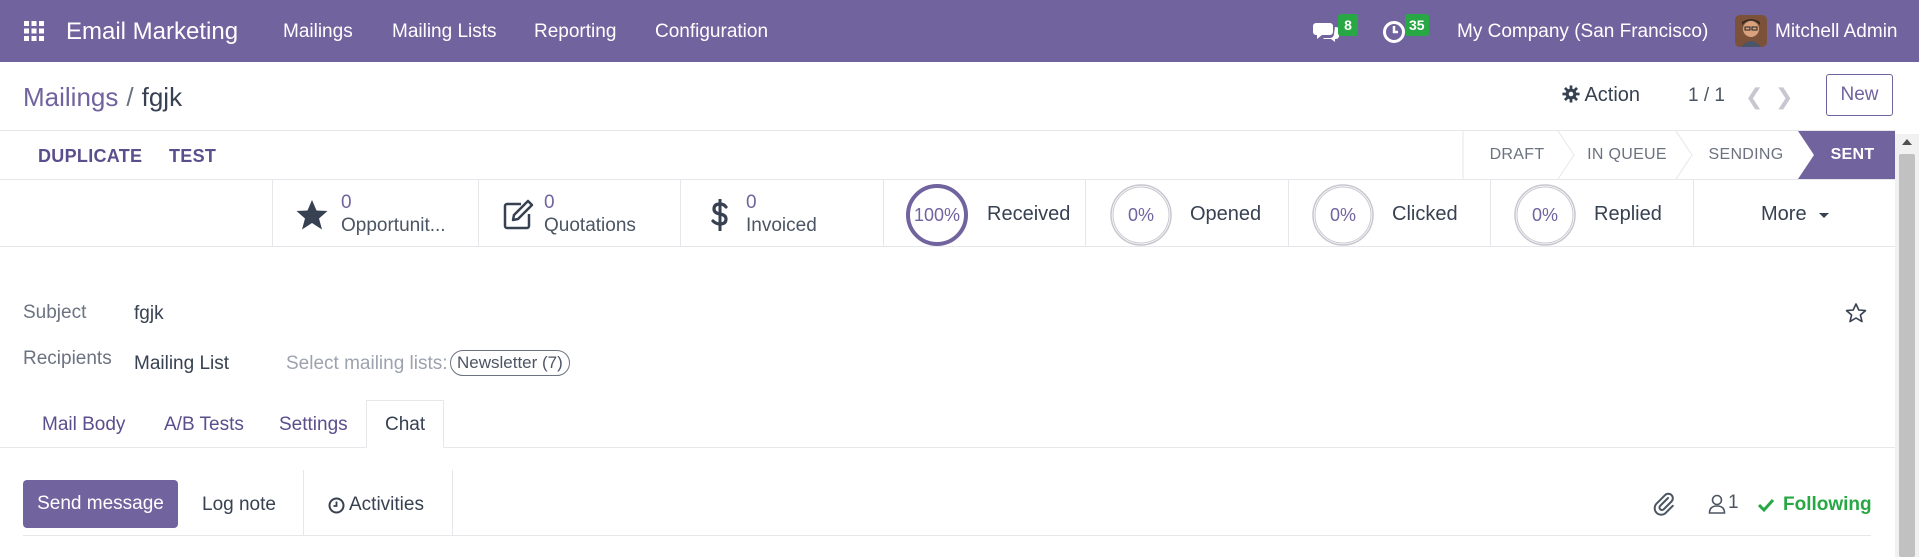 The height and width of the screenshot is (557, 1919). I want to click on action-label: Action, so click(1612, 95).